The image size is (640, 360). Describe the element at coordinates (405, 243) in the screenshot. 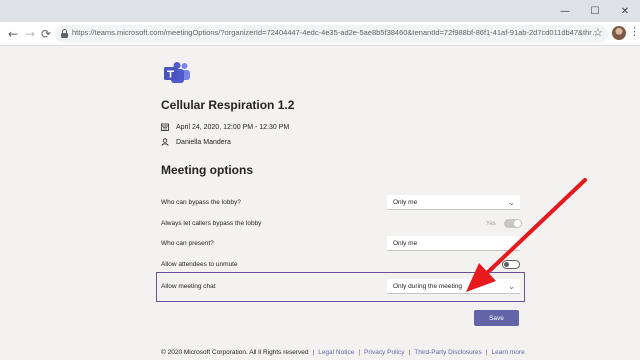

I see `who-present-value: Only me` at that location.